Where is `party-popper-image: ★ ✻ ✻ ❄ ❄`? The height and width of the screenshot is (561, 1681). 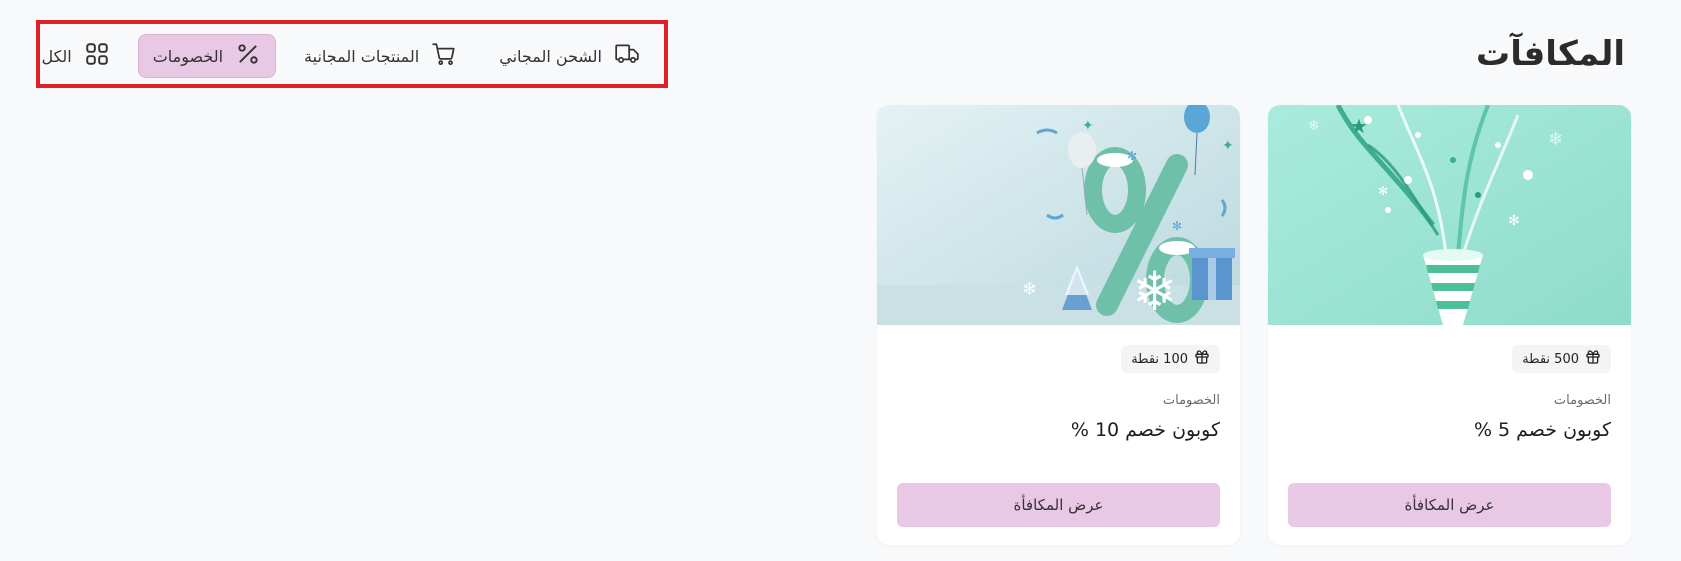
party-popper-image: ★ ✻ ✻ ❄ ❄ is located at coordinates (1449, 215).